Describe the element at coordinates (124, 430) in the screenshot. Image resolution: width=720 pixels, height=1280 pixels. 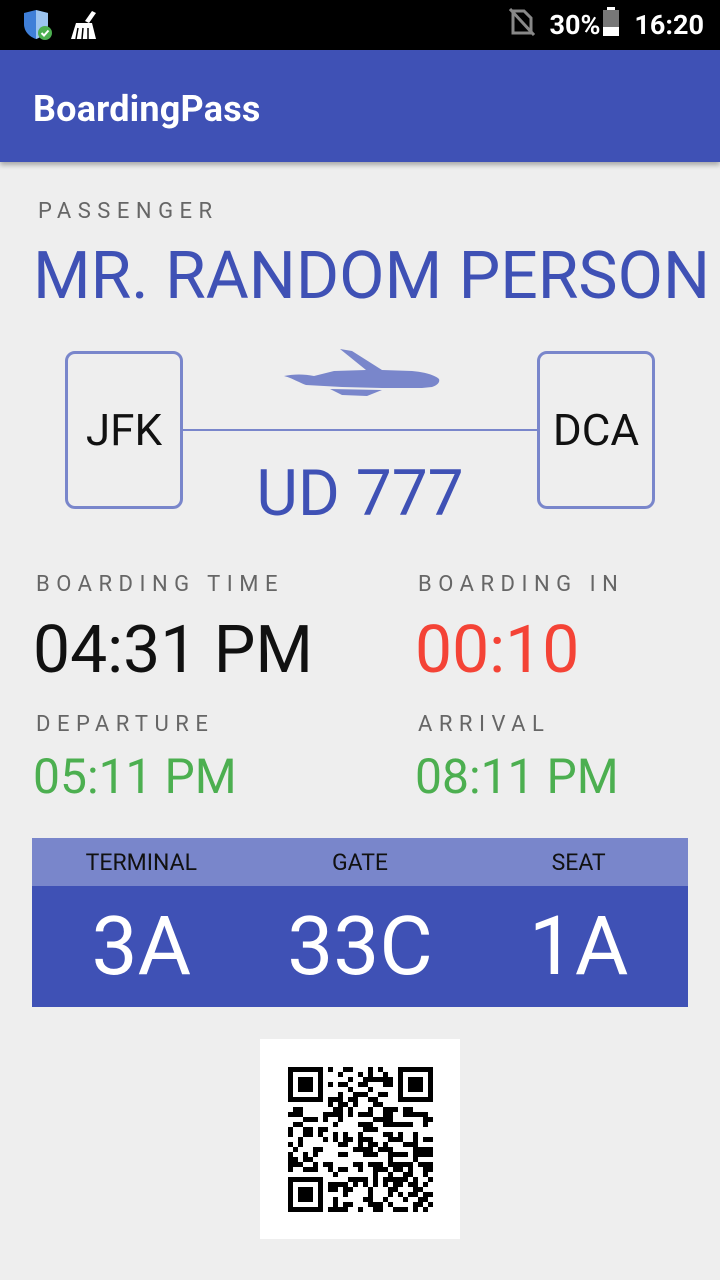
I see `origin-code: JFK` at that location.